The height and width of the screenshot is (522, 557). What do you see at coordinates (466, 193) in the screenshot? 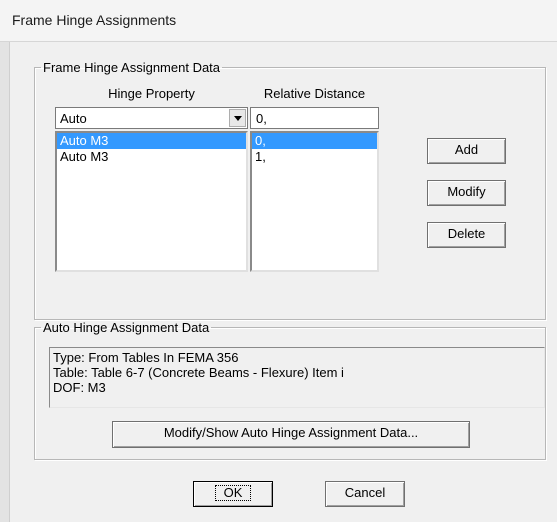
I see `modify-button: Modify` at bounding box center [466, 193].